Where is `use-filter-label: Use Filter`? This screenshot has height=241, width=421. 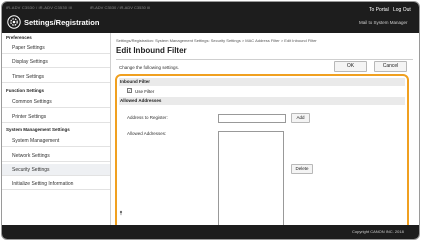 use-filter-label: Use Filter is located at coordinates (145, 91).